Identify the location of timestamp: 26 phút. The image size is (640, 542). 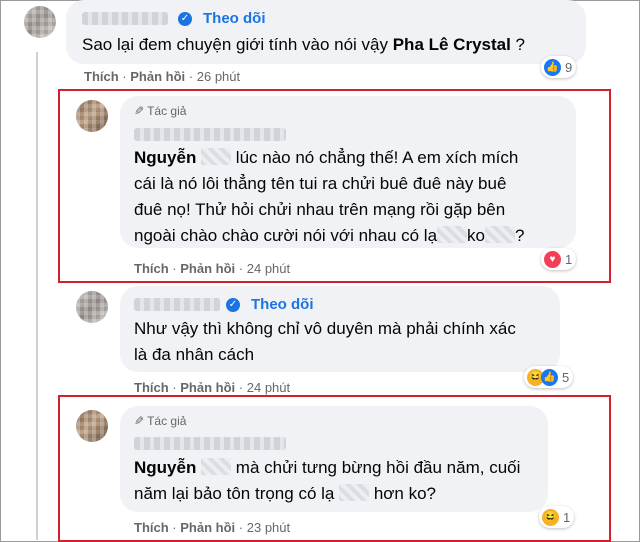
(218, 76).